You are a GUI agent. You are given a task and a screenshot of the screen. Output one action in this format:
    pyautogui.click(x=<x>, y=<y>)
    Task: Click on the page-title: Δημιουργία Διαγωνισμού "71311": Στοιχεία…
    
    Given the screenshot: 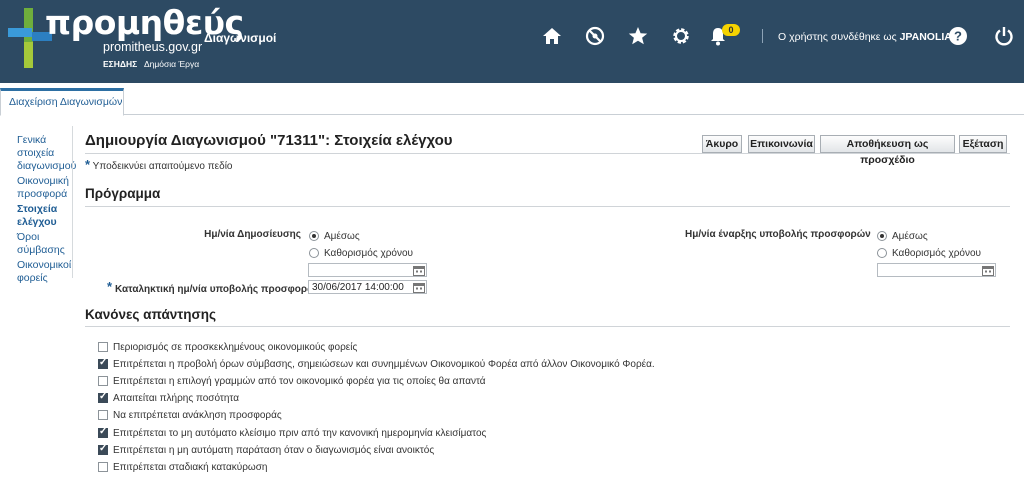 What is the action you would take?
    pyautogui.click(x=269, y=140)
    